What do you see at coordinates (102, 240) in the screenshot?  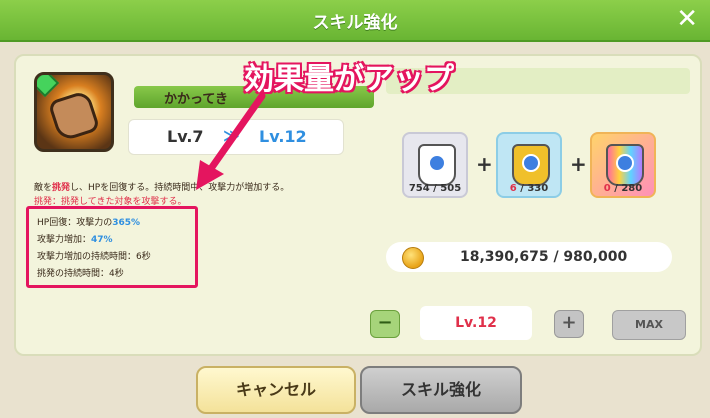 I see `effect-value: 47%` at bounding box center [102, 240].